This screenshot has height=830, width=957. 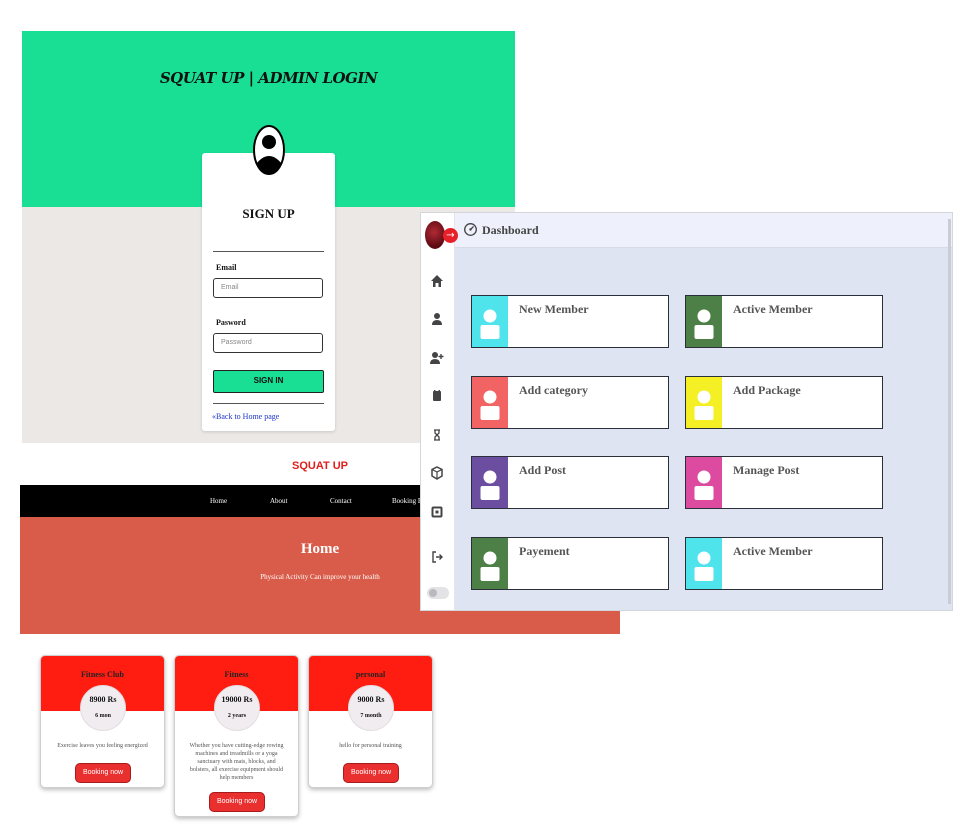 I want to click on dashboard-title: Dashboard, so click(x=510, y=230).